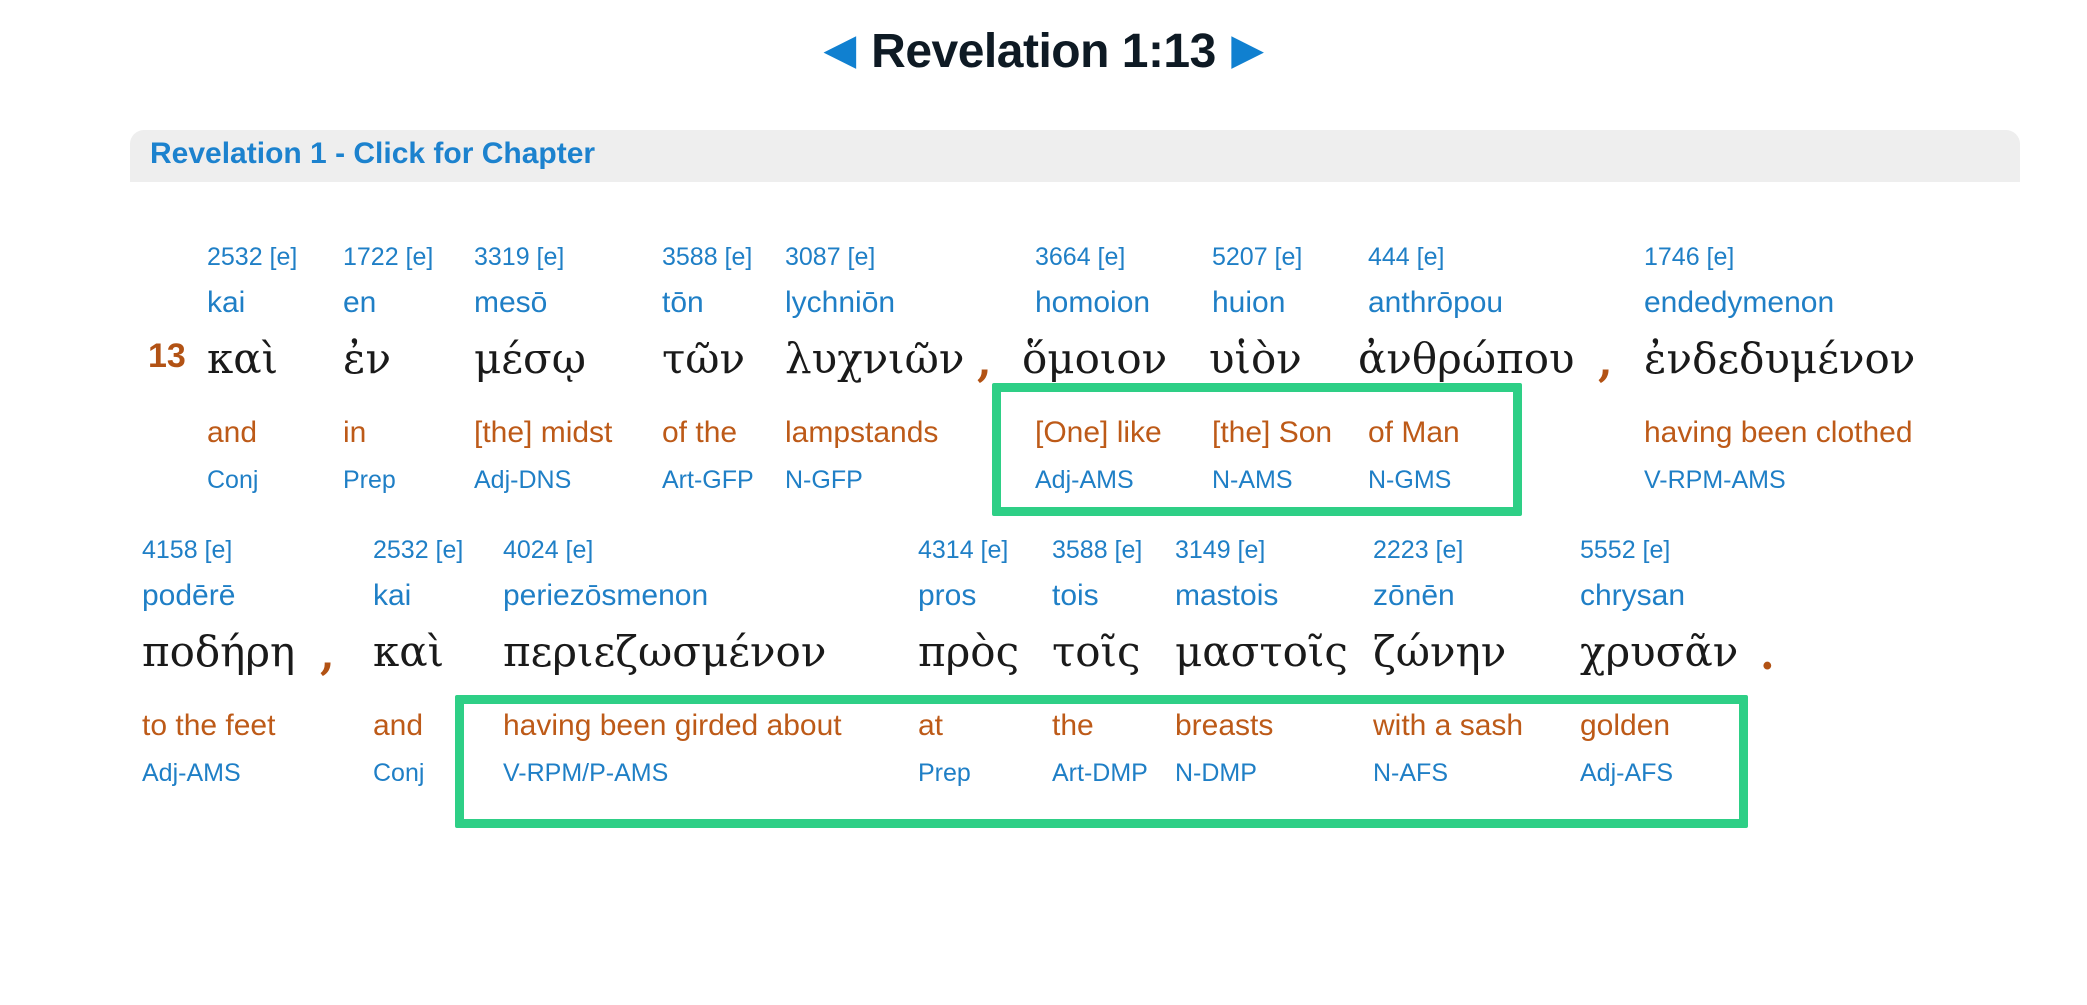  Describe the element at coordinates (683, 303) in the screenshot. I see `transliteration-link: tōn` at that location.